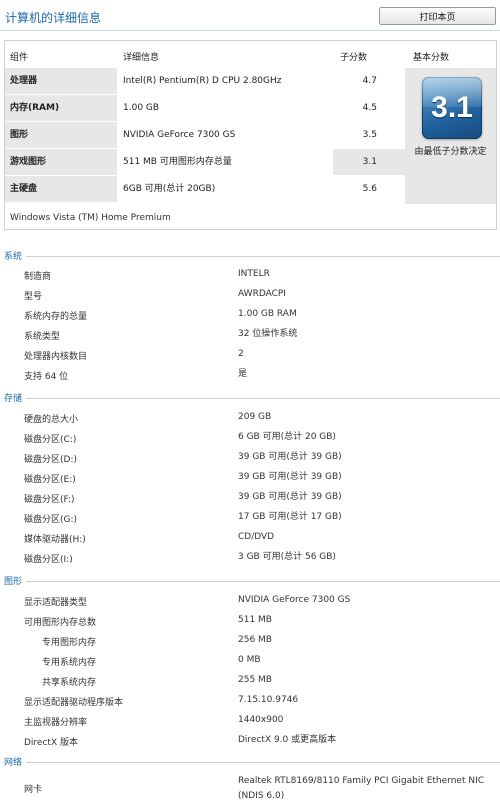 This screenshot has height=811, width=500. Describe the element at coordinates (50, 480) in the screenshot. I see `detail-label: 磁盘分区(E:)` at that location.